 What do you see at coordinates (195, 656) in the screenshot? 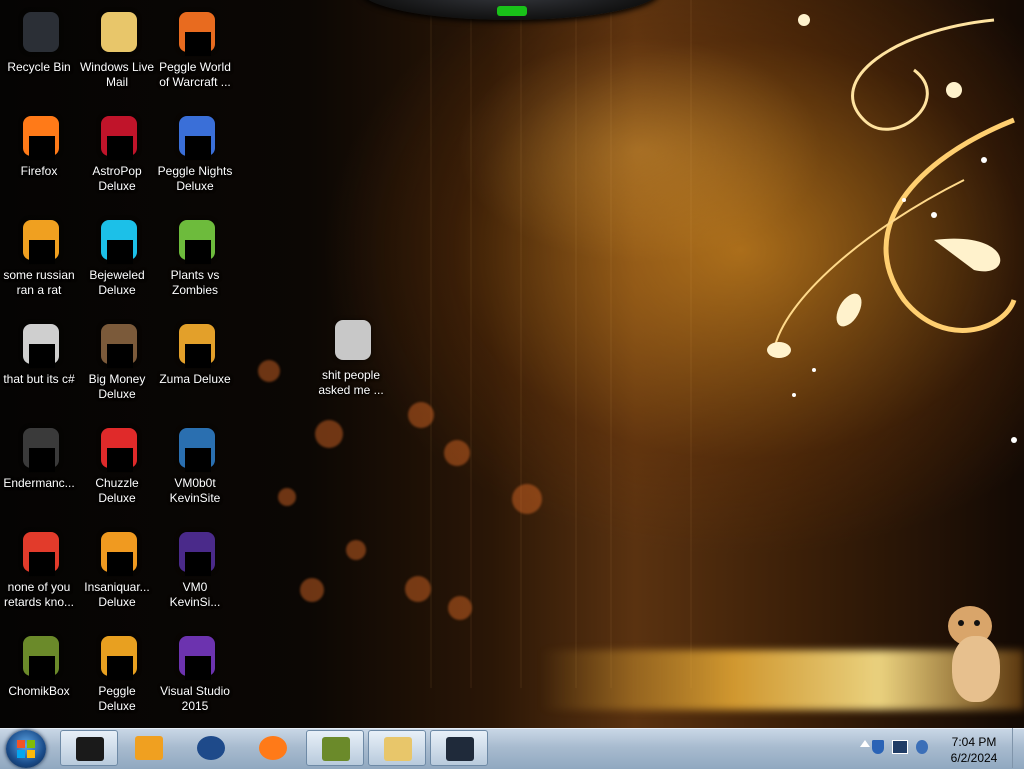
I see `visual-studio-icon` at bounding box center [195, 656].